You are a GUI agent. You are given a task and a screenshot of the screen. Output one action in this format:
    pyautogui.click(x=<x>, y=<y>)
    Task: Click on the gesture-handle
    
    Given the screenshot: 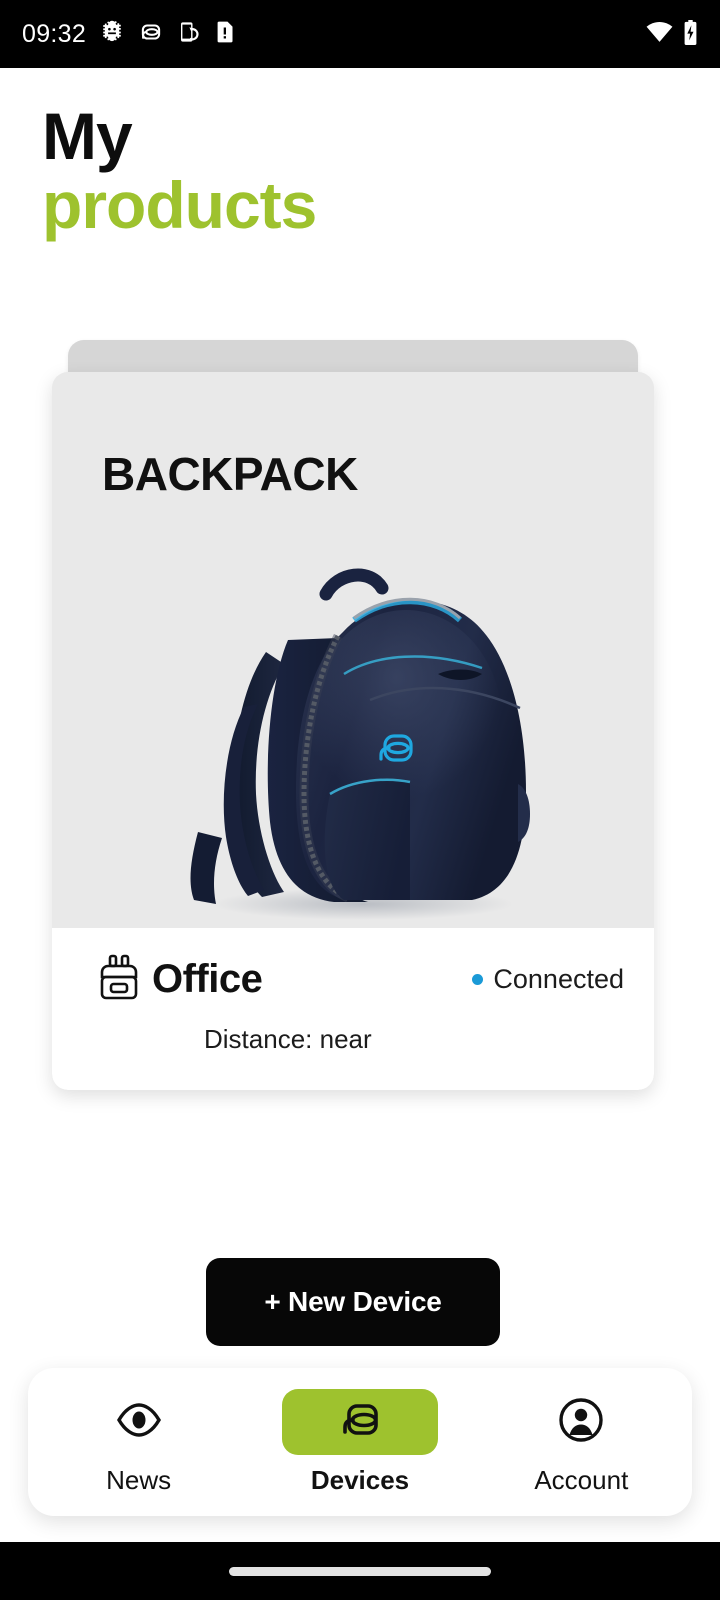 What is the action you would take?
    pyautogui.click(x=360, y=1571)
    